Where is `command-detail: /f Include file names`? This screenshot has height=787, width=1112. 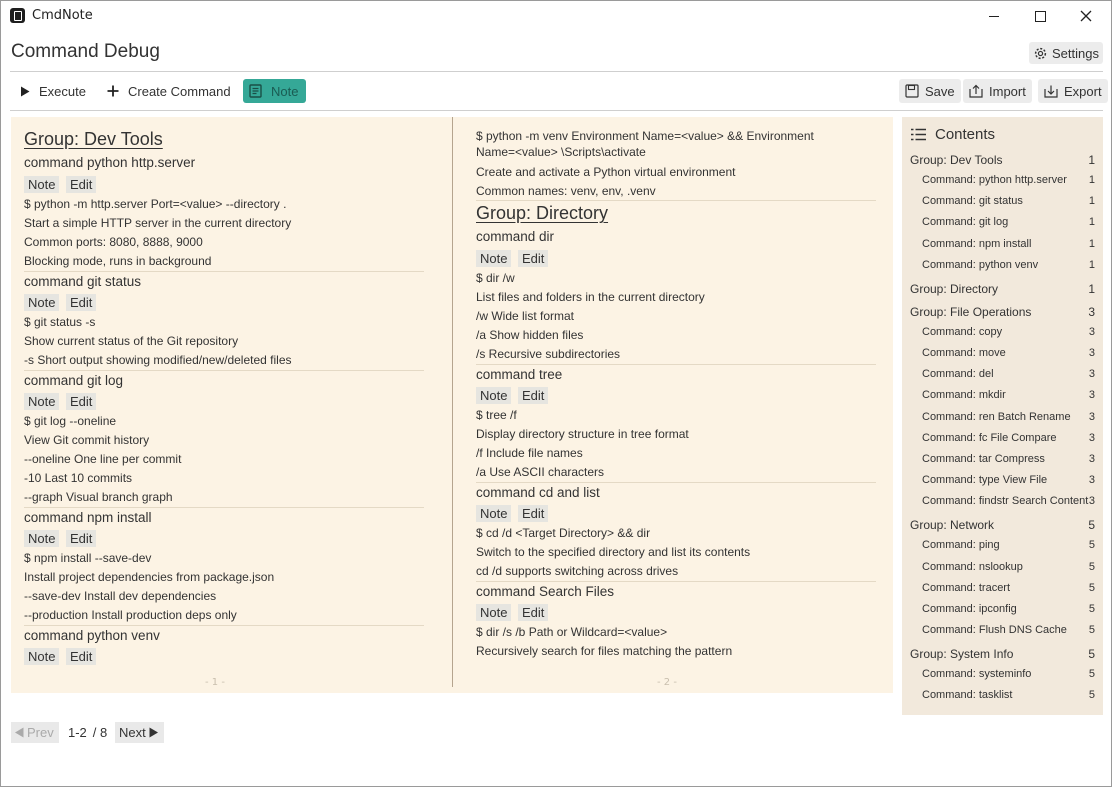 command-detail: /f Include file names is located at coordinates (529, 453).